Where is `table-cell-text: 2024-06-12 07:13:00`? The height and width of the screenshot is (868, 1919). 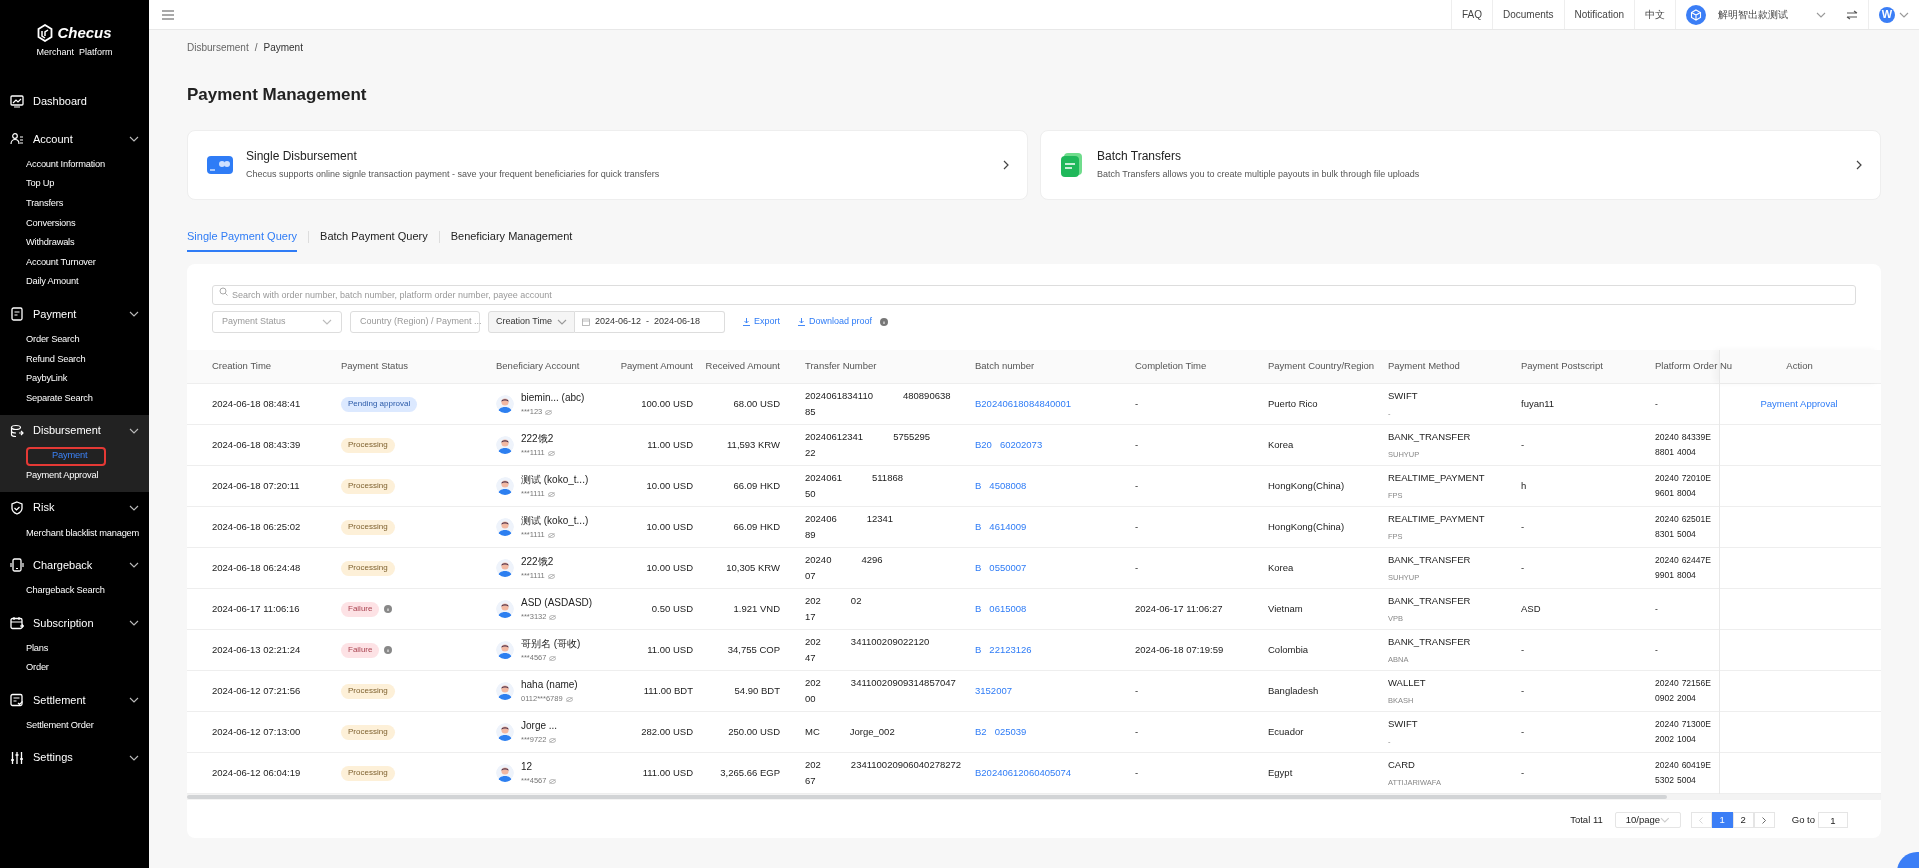
table-cell-text: 2024-06-12 07:13:00 is located at coordinates (256, 731).